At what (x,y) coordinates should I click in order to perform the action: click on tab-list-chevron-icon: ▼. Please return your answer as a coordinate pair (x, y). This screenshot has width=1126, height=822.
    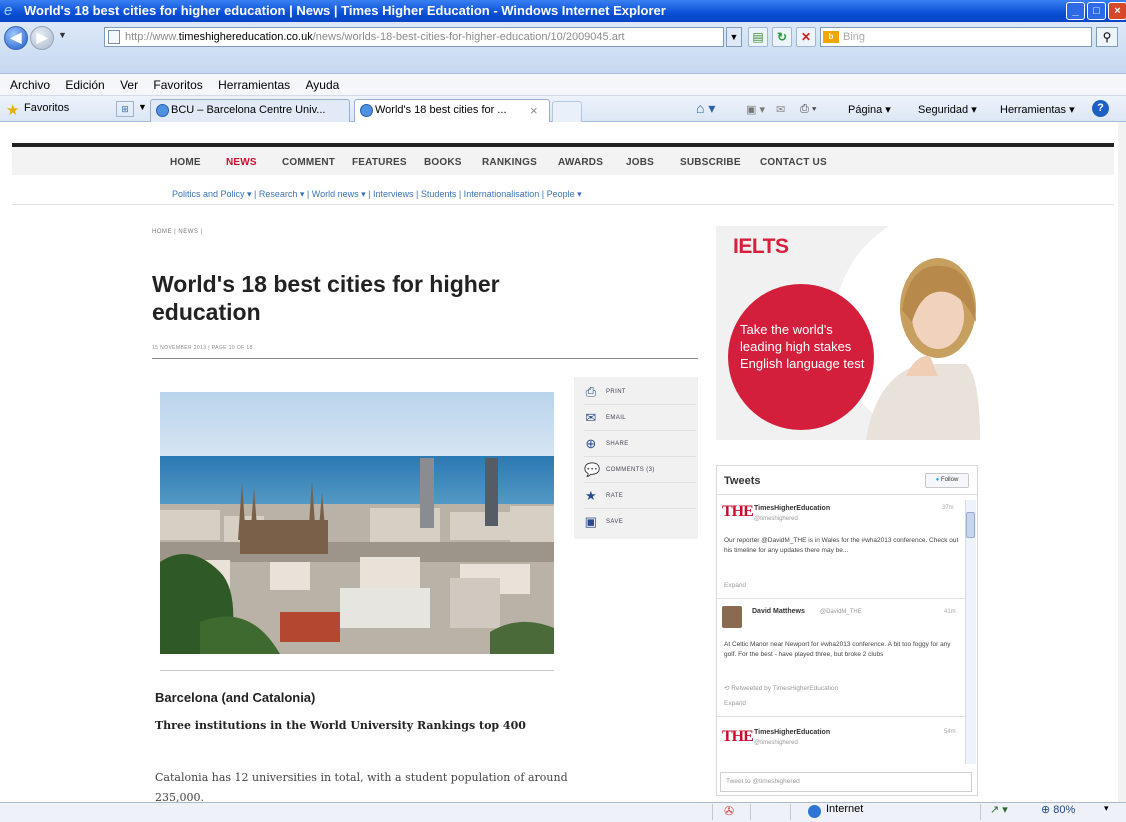
    Looking at the image, I should click on (142, 107).